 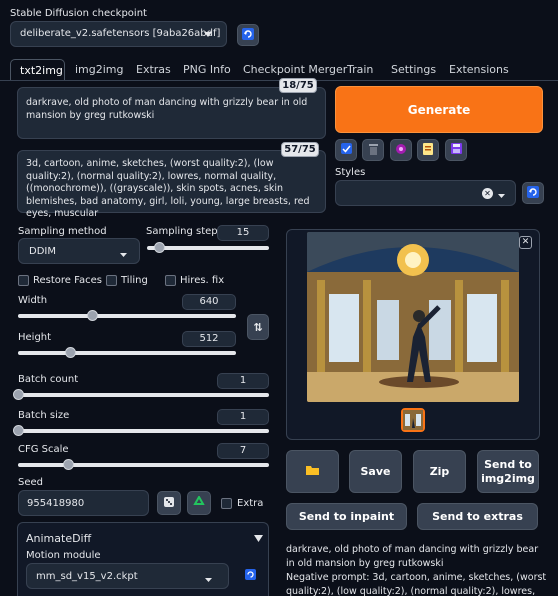 I want to click on seed-value: 955418980, so click(x=56, y=503).